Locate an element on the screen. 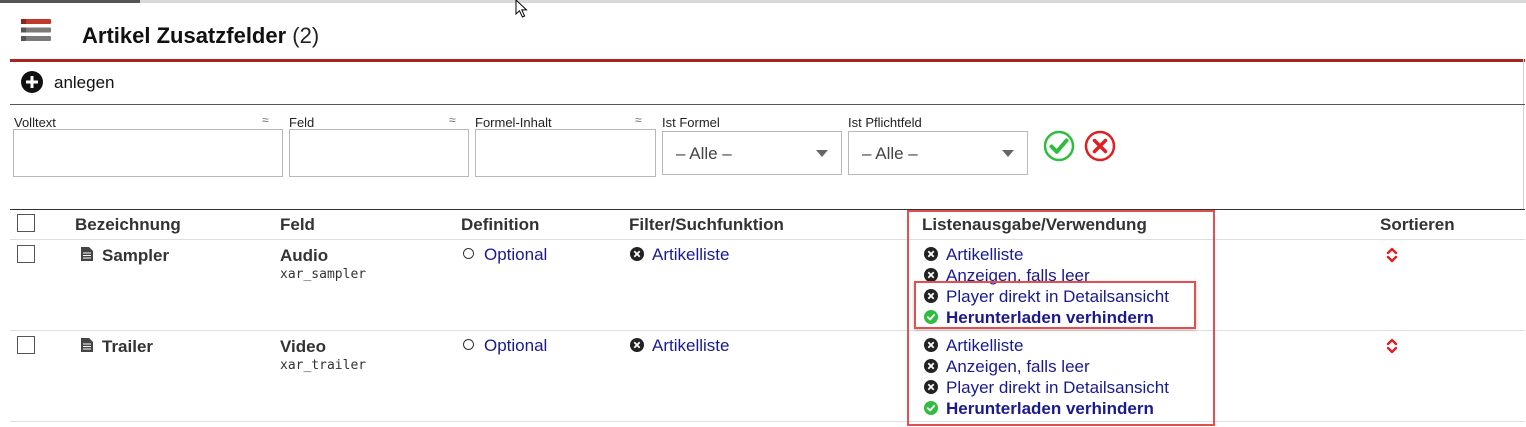 Image resolution: width=1526 pixels, height=427 pixels. select-all-checkbox is located at coordinates (26, 223).